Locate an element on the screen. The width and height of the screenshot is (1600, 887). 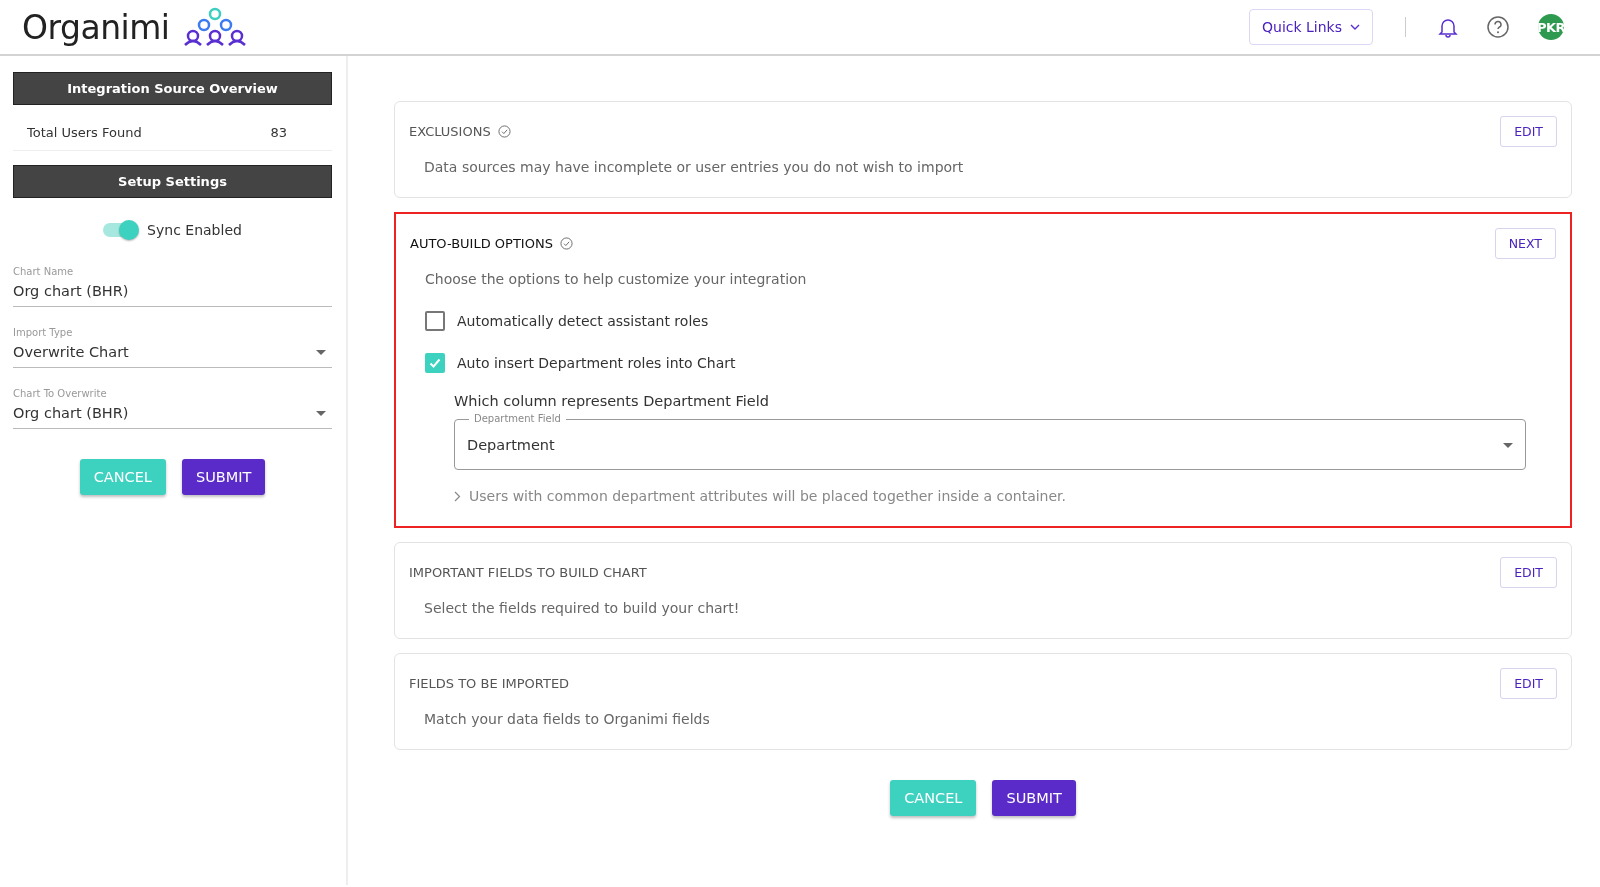
section-title: AUTO-BUILD OPTIONS is located at coordinates (481, 243).